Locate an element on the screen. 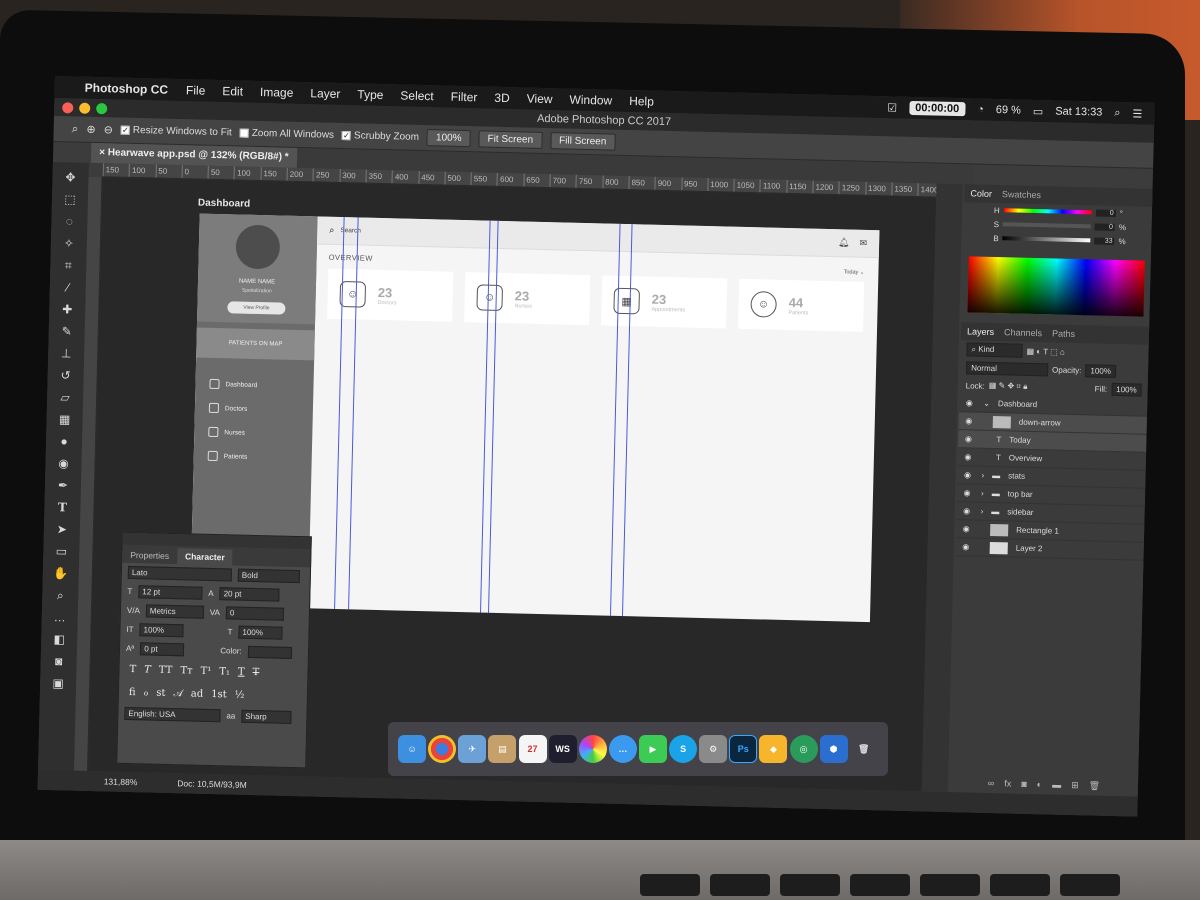 This screenshot has width=1200, height=900. brightness-value: 33 is located at coordinates (1104, 240).